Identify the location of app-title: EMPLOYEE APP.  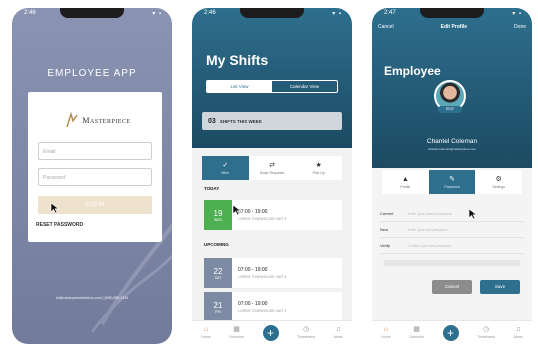
(92, 73).